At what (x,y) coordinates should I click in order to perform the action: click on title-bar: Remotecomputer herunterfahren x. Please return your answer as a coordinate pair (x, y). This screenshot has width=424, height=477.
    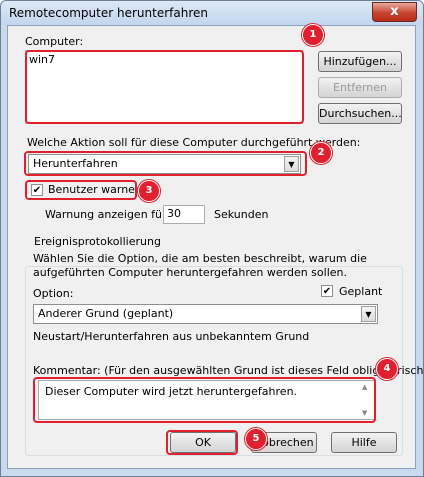
    Looking at the image, I should click on (212, 13).